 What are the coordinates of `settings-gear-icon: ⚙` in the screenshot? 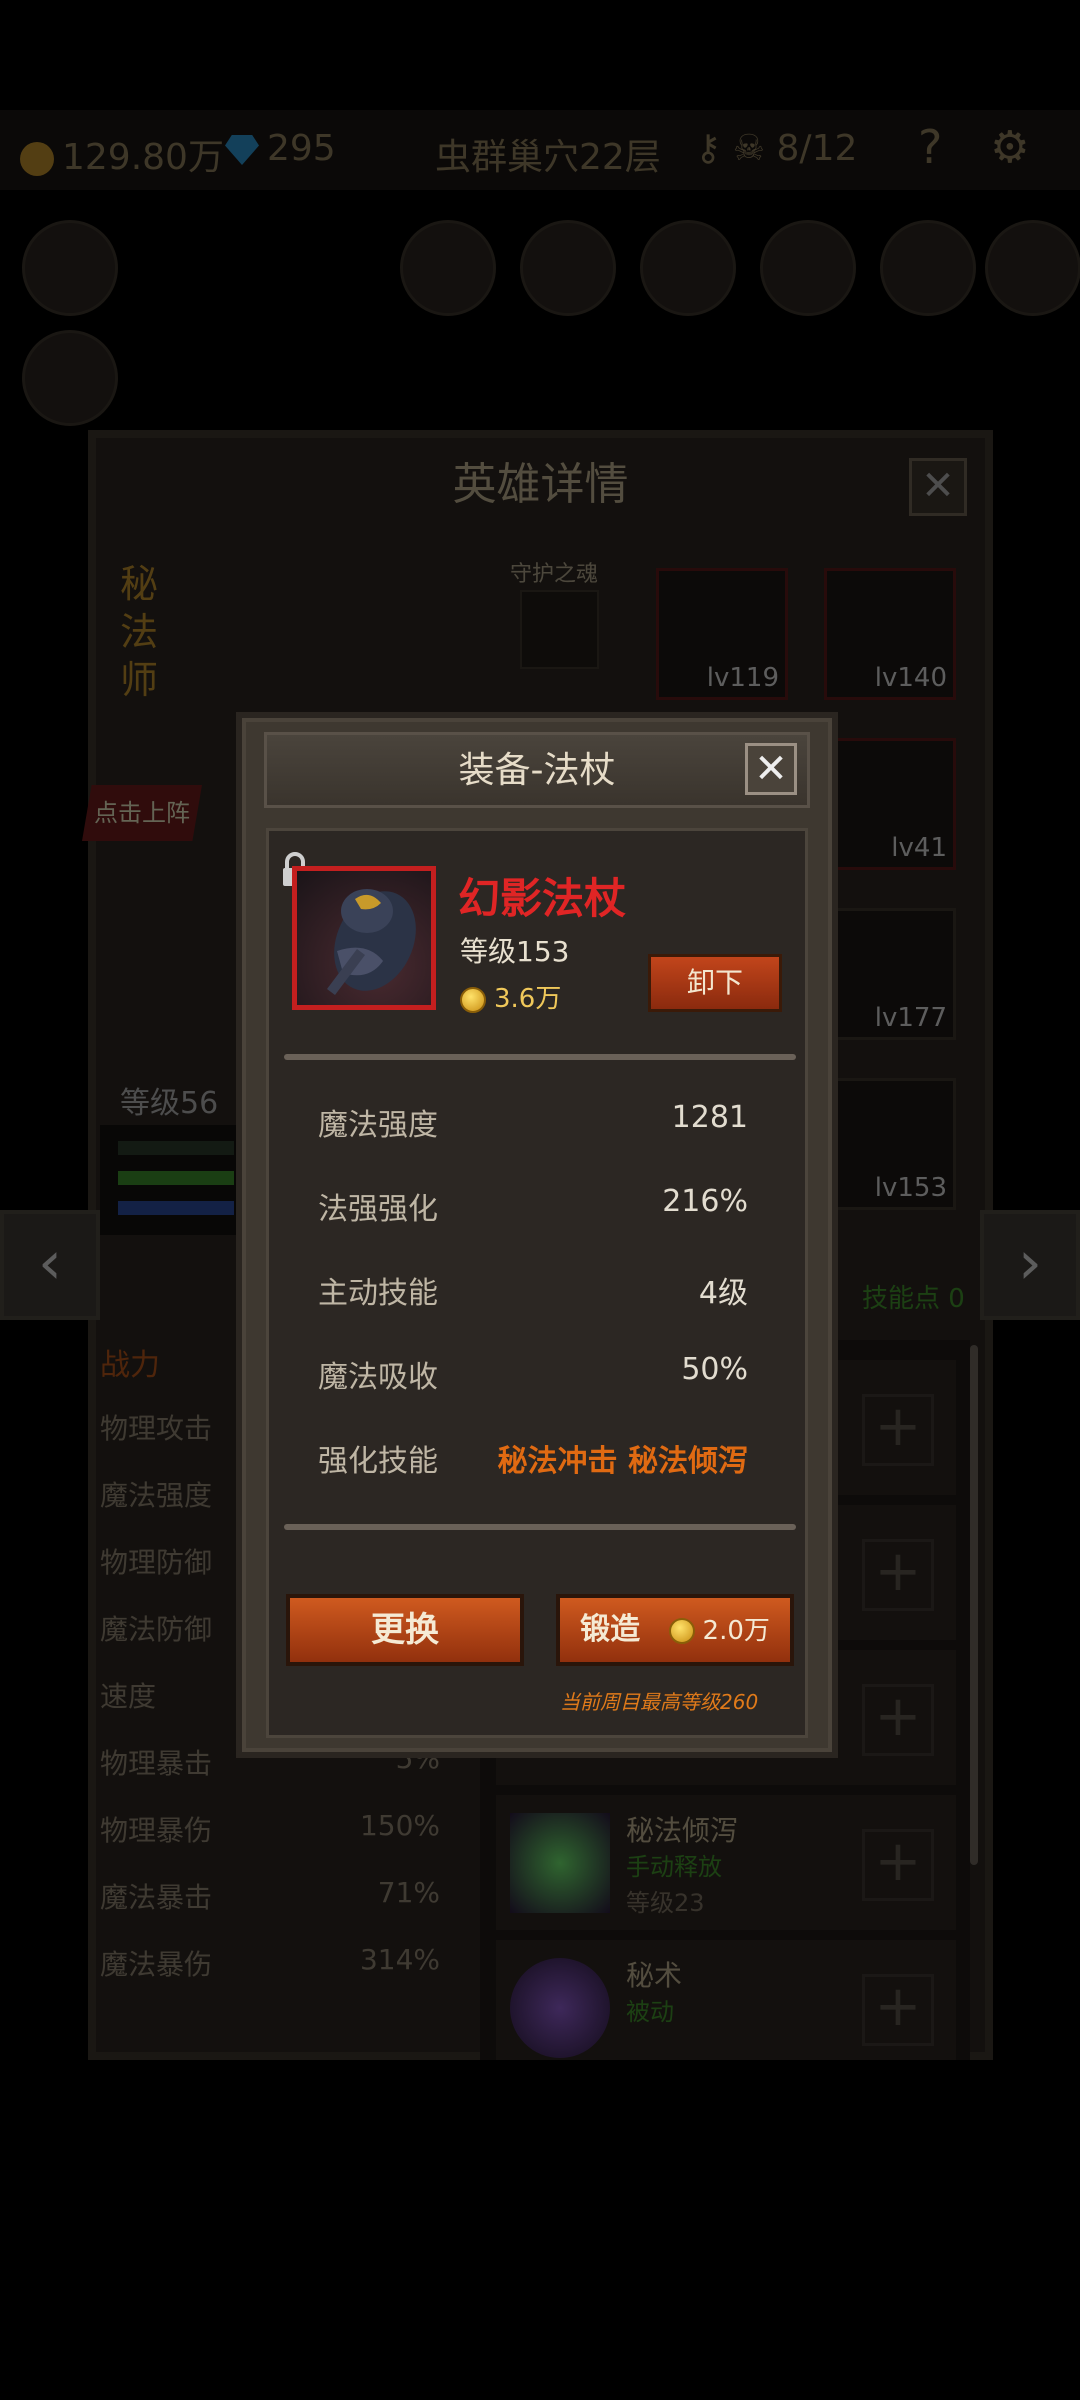 It's located at (1009, 147).